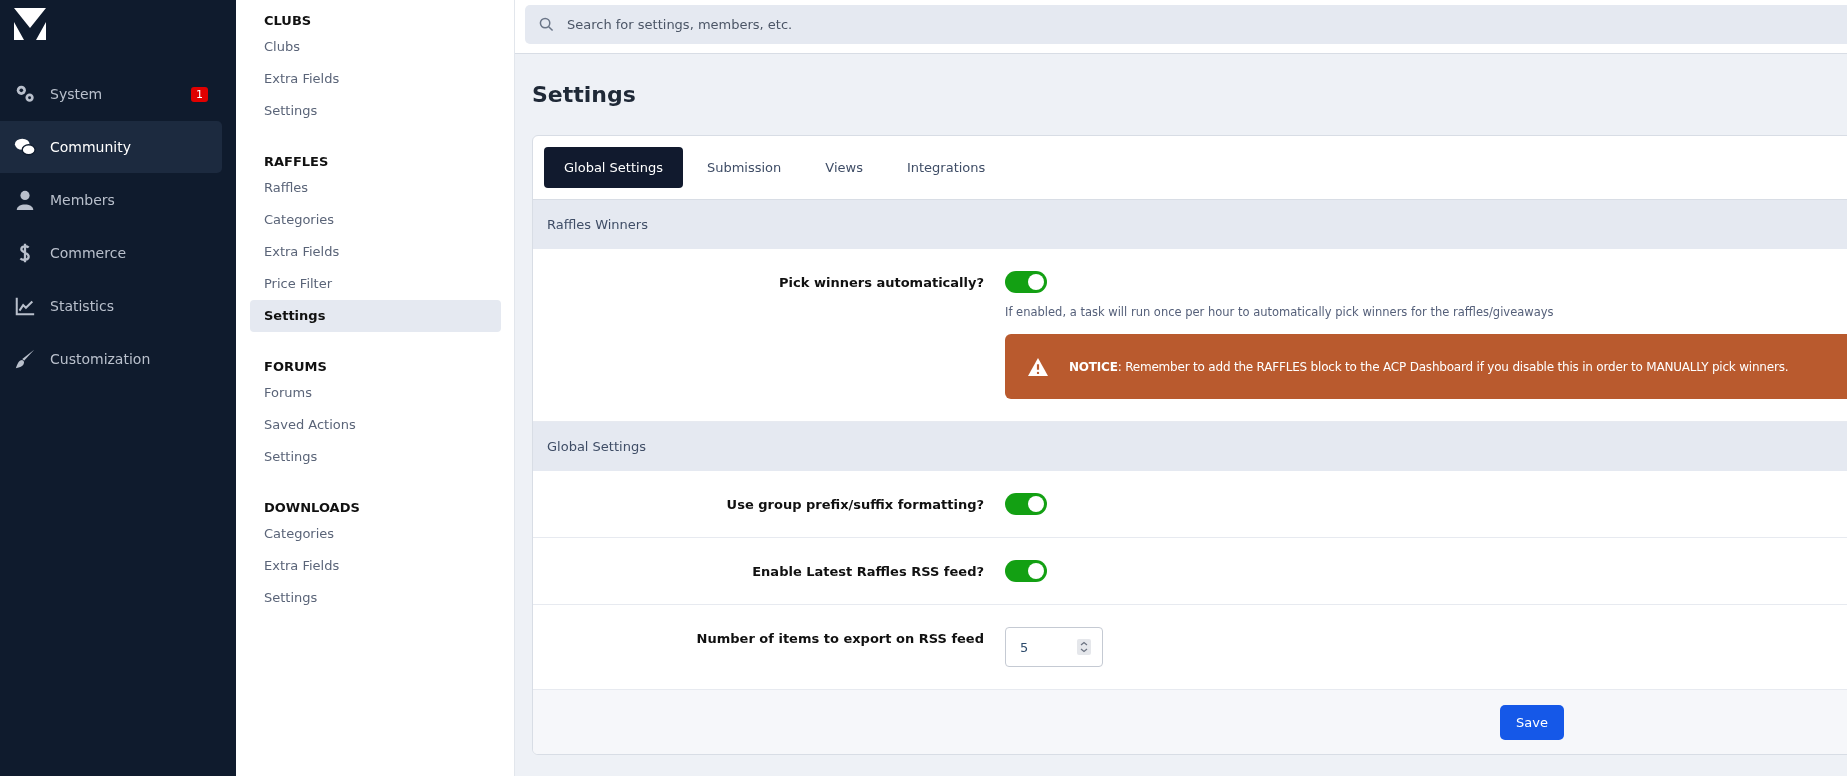  I want to click on tab: Views, so click(844, 167).